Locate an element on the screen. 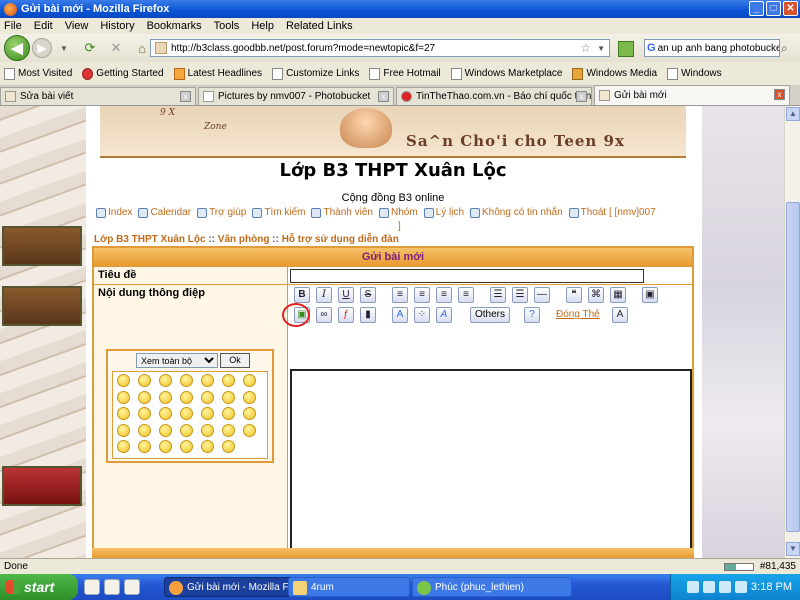 This screenshot has height=600, width=800. align-right-icon: ≡ is located at coordinates (444, 295).